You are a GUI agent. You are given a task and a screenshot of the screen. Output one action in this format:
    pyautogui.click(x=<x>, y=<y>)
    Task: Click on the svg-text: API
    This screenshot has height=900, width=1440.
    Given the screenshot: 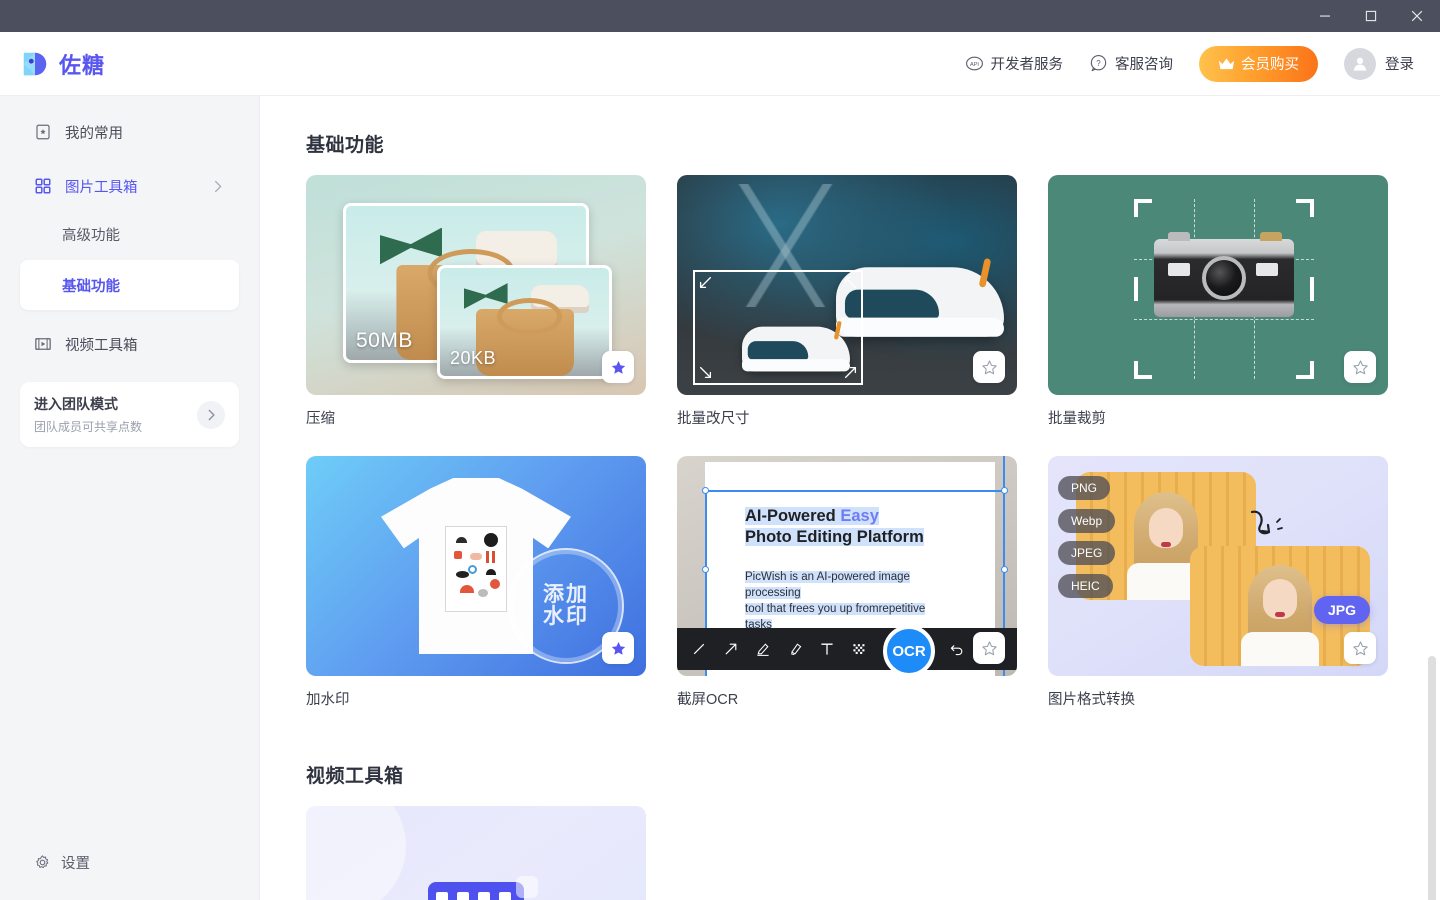 What is the action you would take?
    pyautogui.click(x=974, y=65)
    